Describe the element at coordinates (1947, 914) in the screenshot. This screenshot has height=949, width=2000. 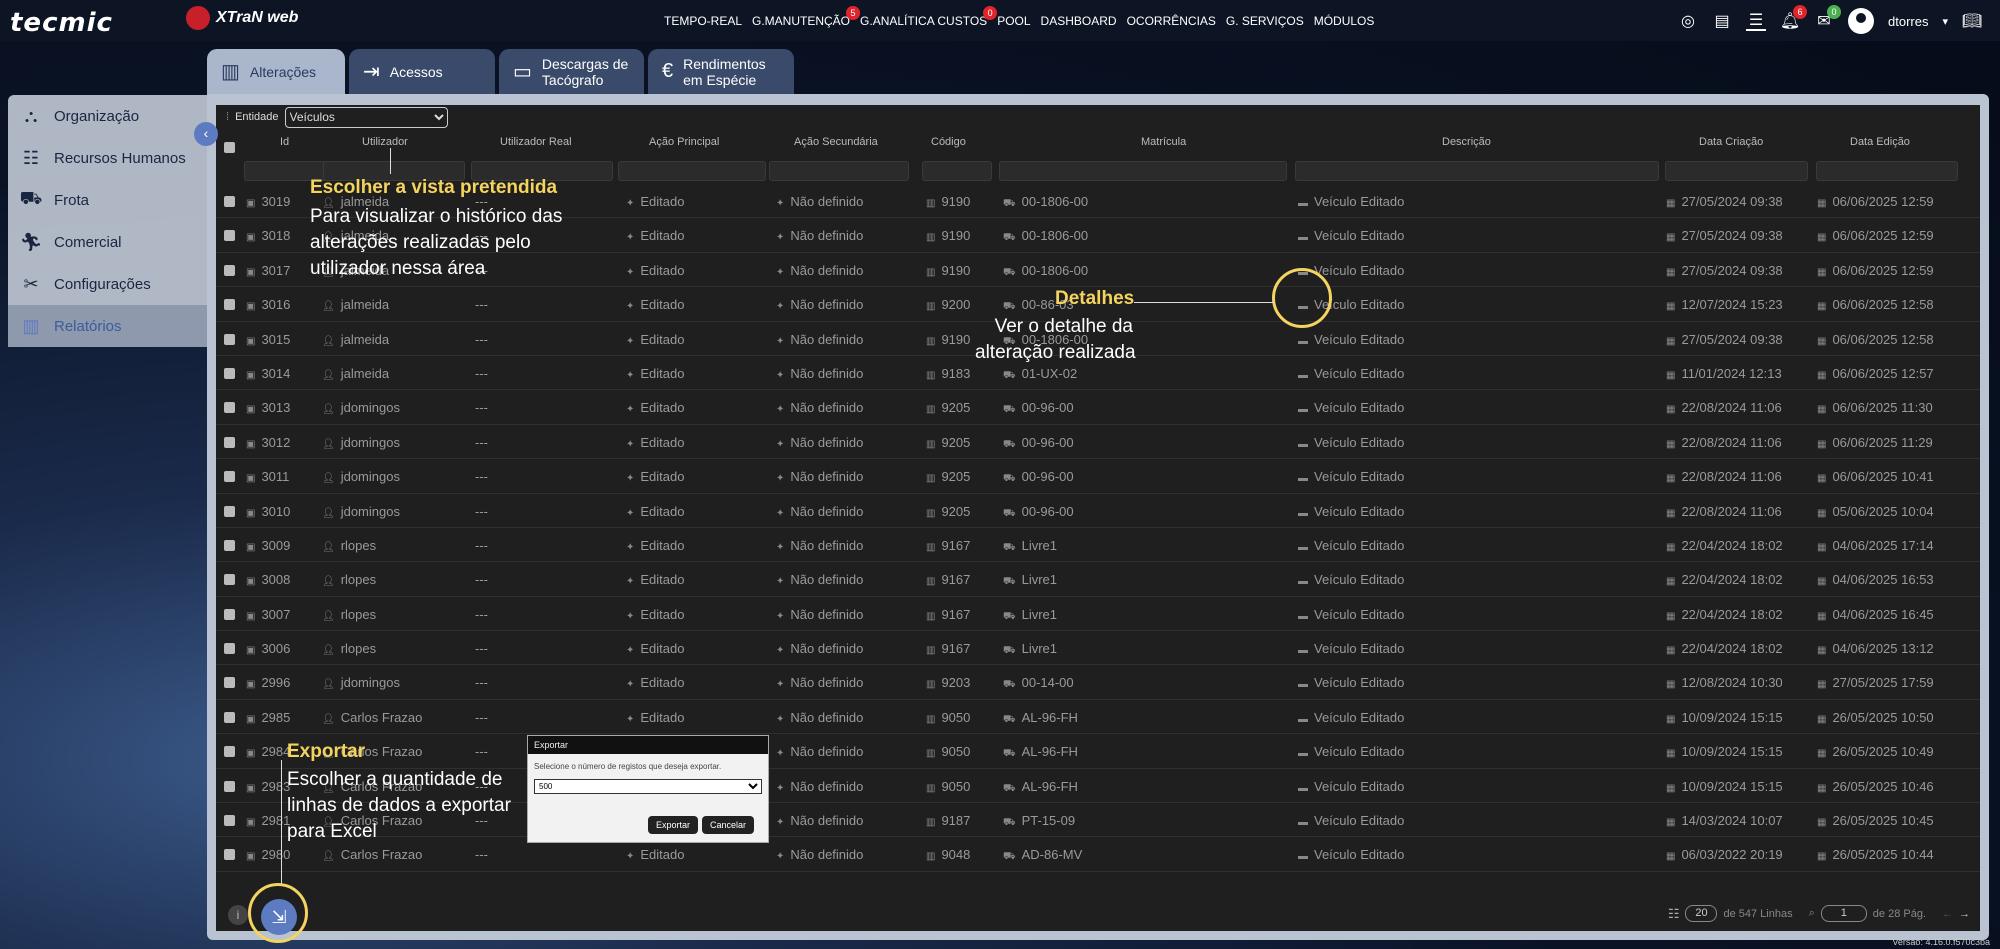
I see `prev-page-icon: ←` at that location.